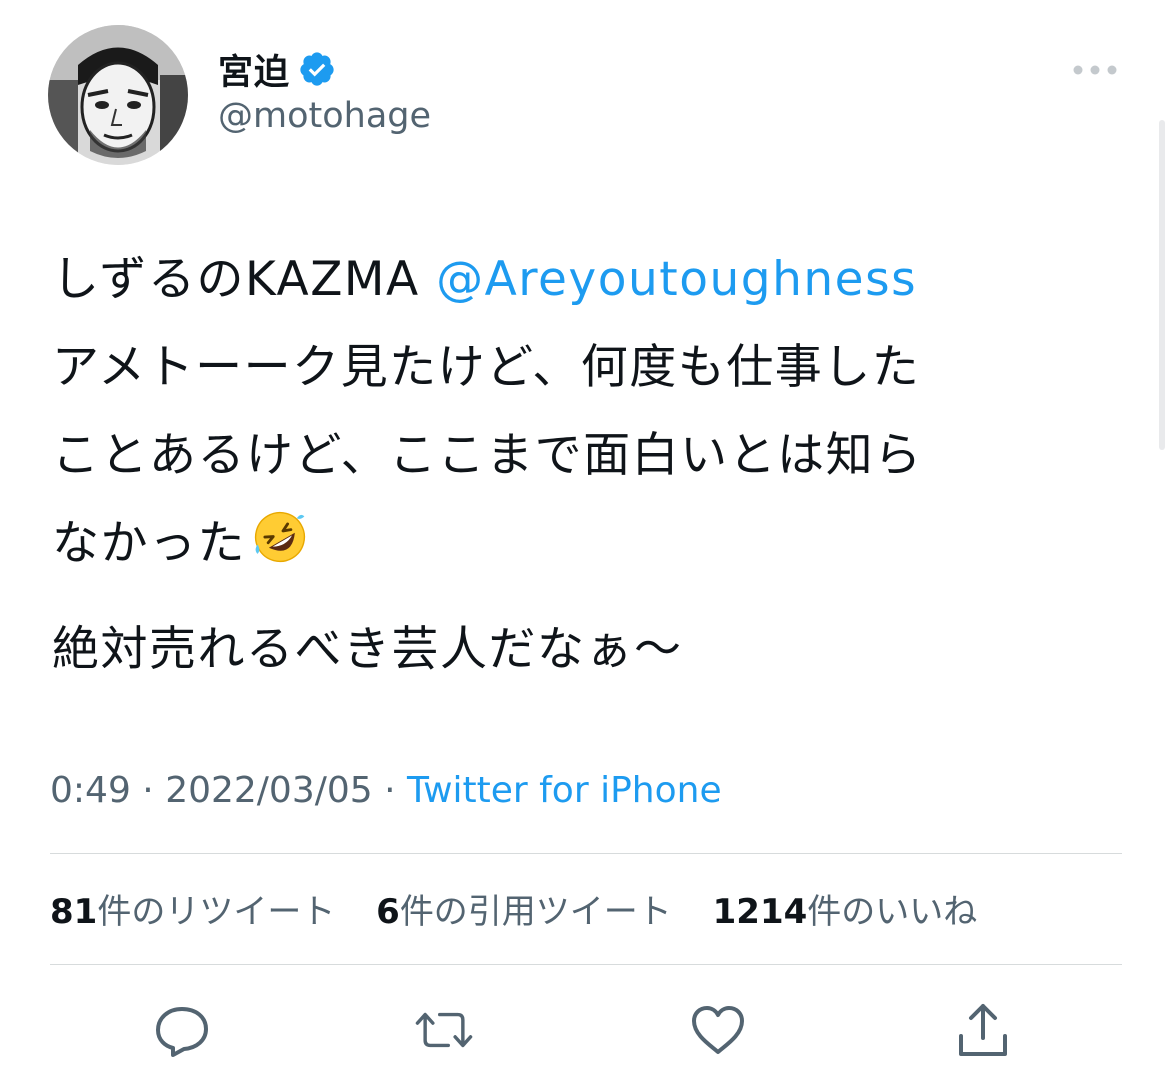 Image resolution: width=1169 pixels, height=1085 pixels. Describe the element at coordinates (444, 1030) in the screenshot. I see `retweet-icon` at that location.